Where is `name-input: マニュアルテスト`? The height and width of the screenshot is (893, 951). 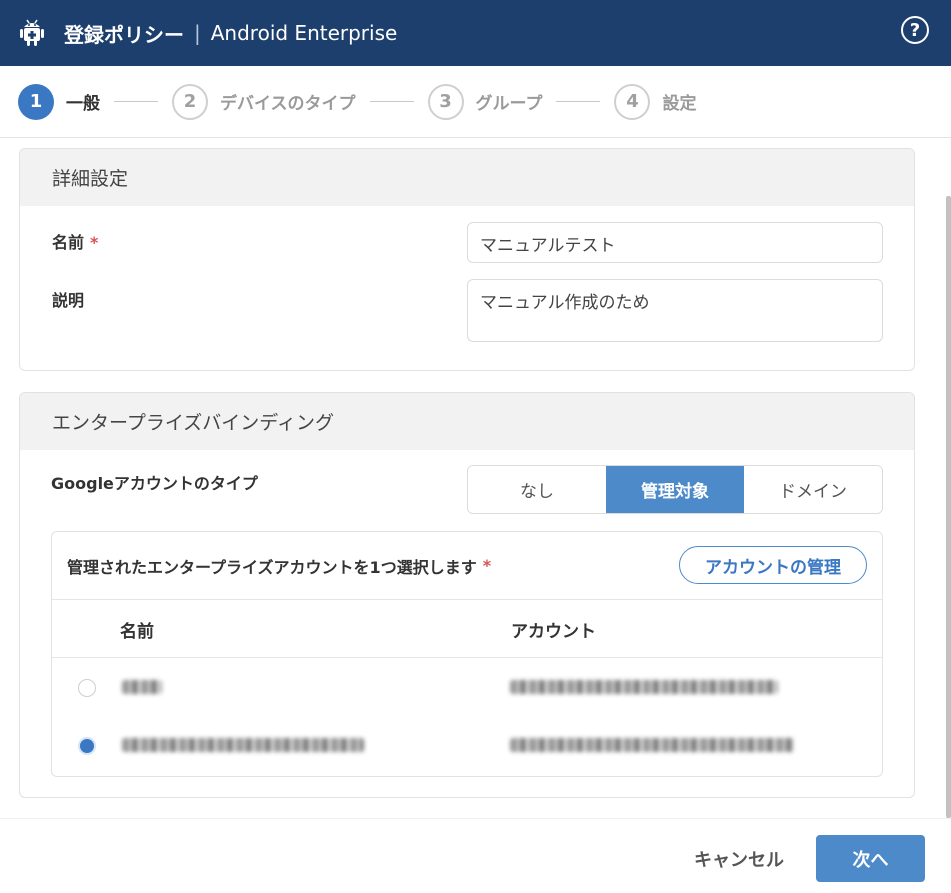
name-input: マニュアルテスト is located at coordinates (675, 242).